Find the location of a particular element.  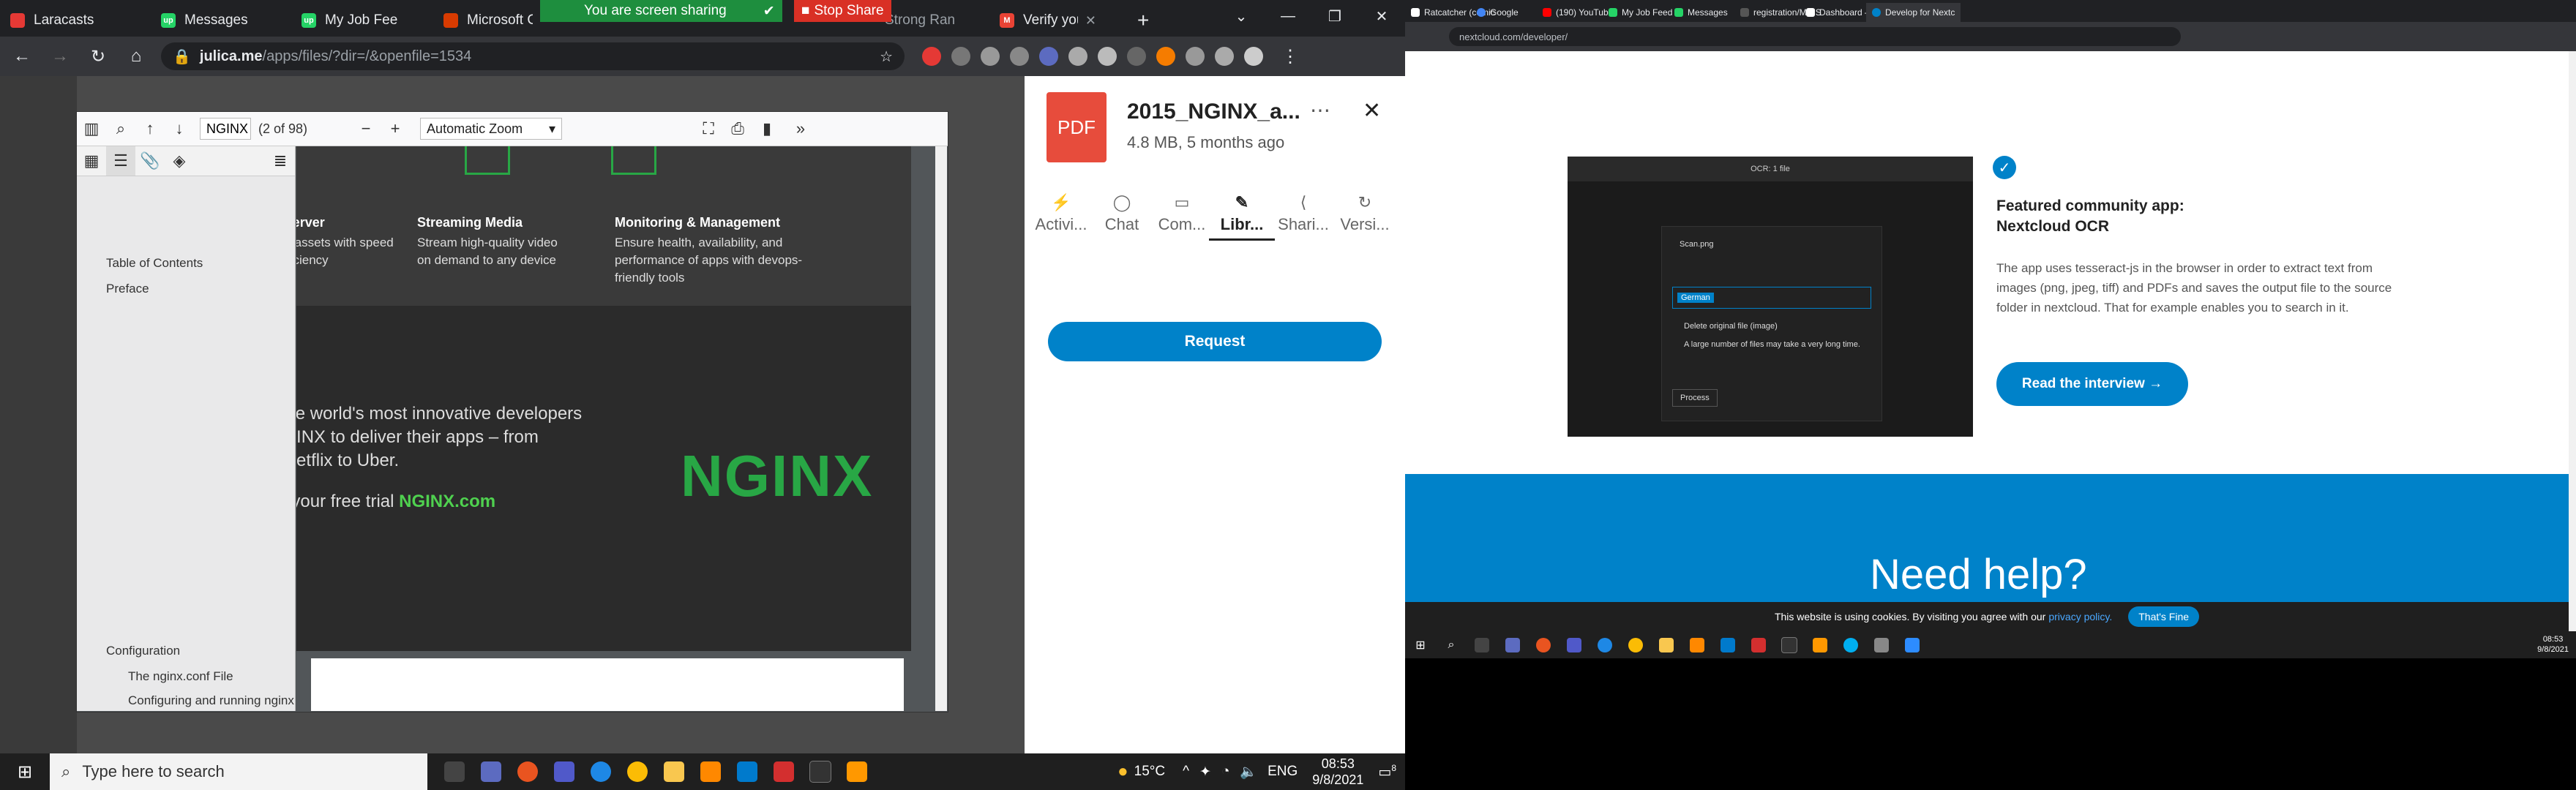

reload-icon: ↻ is located at coordinates (98, 56).